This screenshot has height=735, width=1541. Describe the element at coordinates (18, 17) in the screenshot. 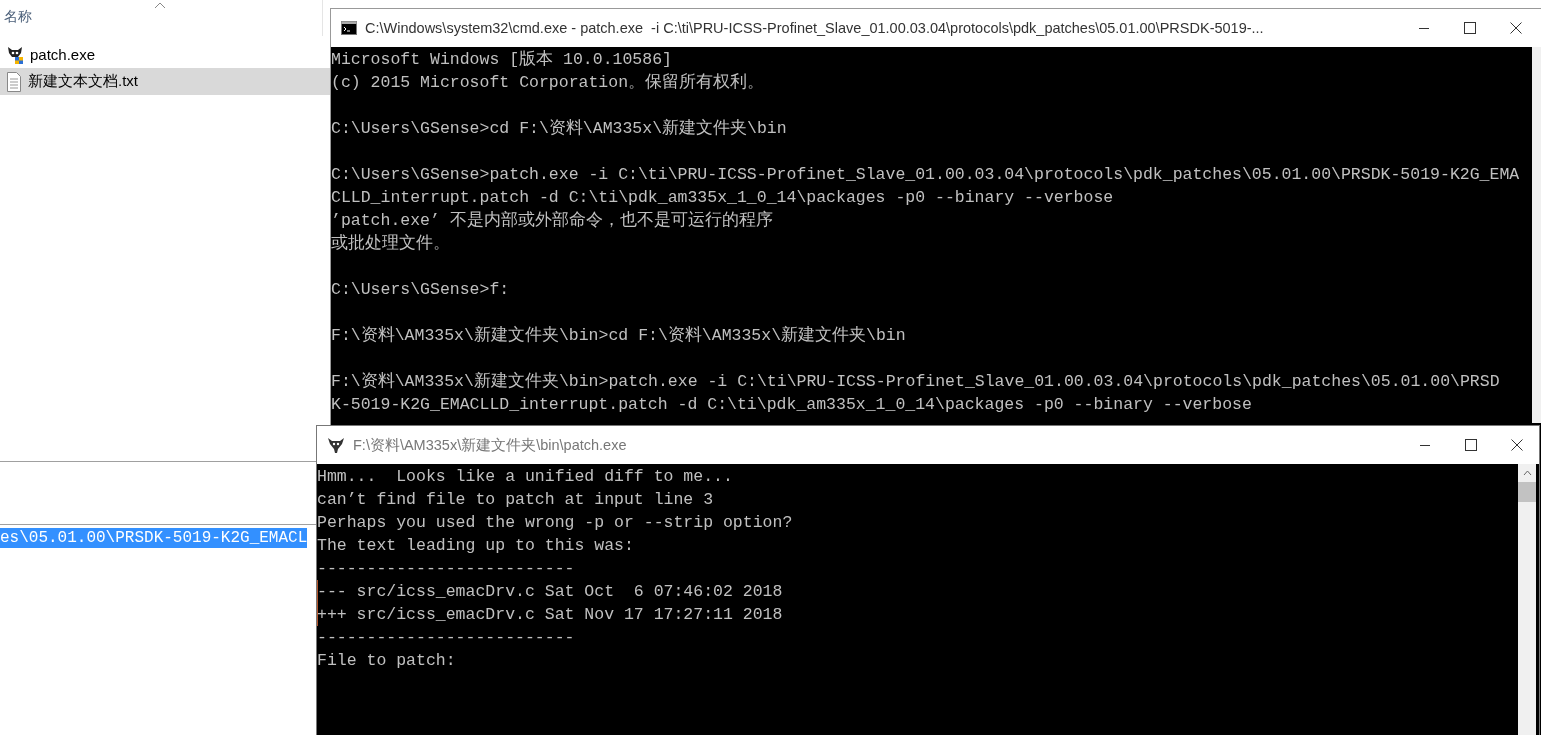

I see `column-header: 名称` at that location.